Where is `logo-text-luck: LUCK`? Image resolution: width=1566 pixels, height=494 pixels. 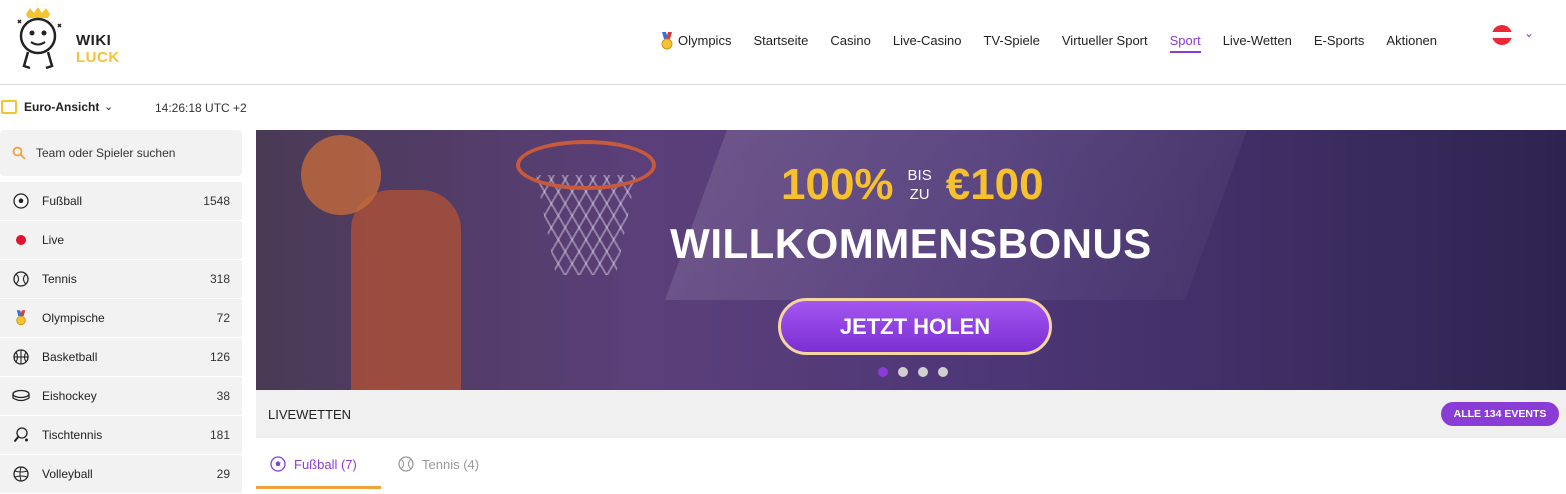 logo-text-luck: LUCK is located at coordinates (98, 57).